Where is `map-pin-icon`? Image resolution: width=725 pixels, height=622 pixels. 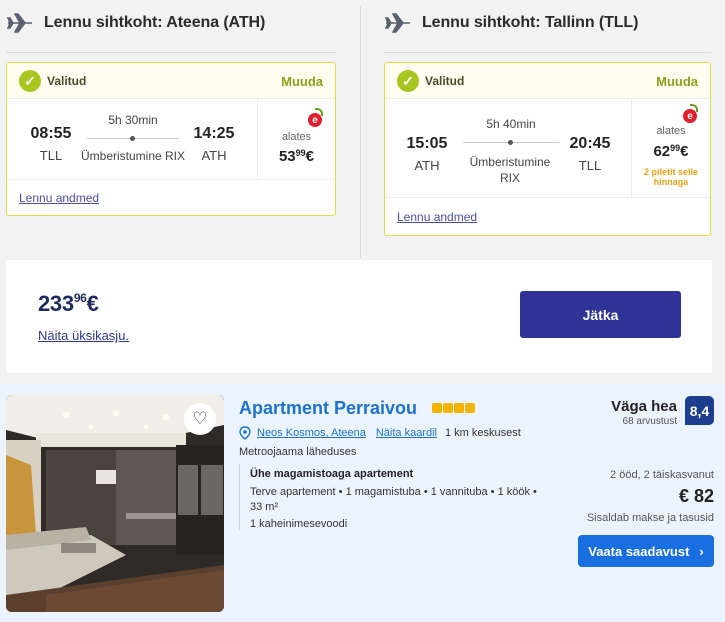
map-pin-icon is located at coordinates (245, 433).